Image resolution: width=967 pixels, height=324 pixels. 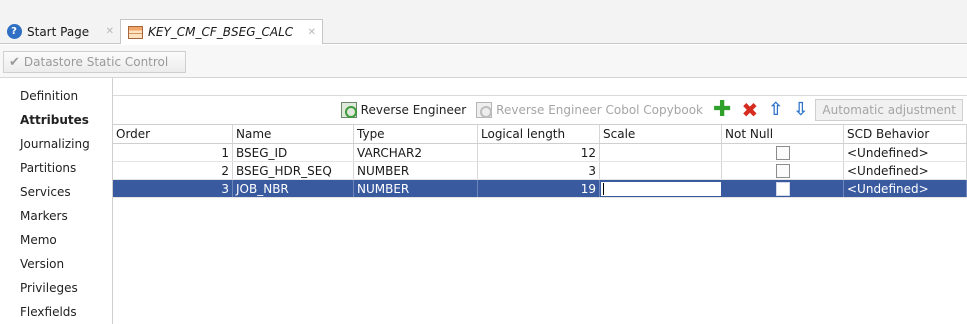 I want to click on add-attribute-button: ✚, so click(x=722, y=110).